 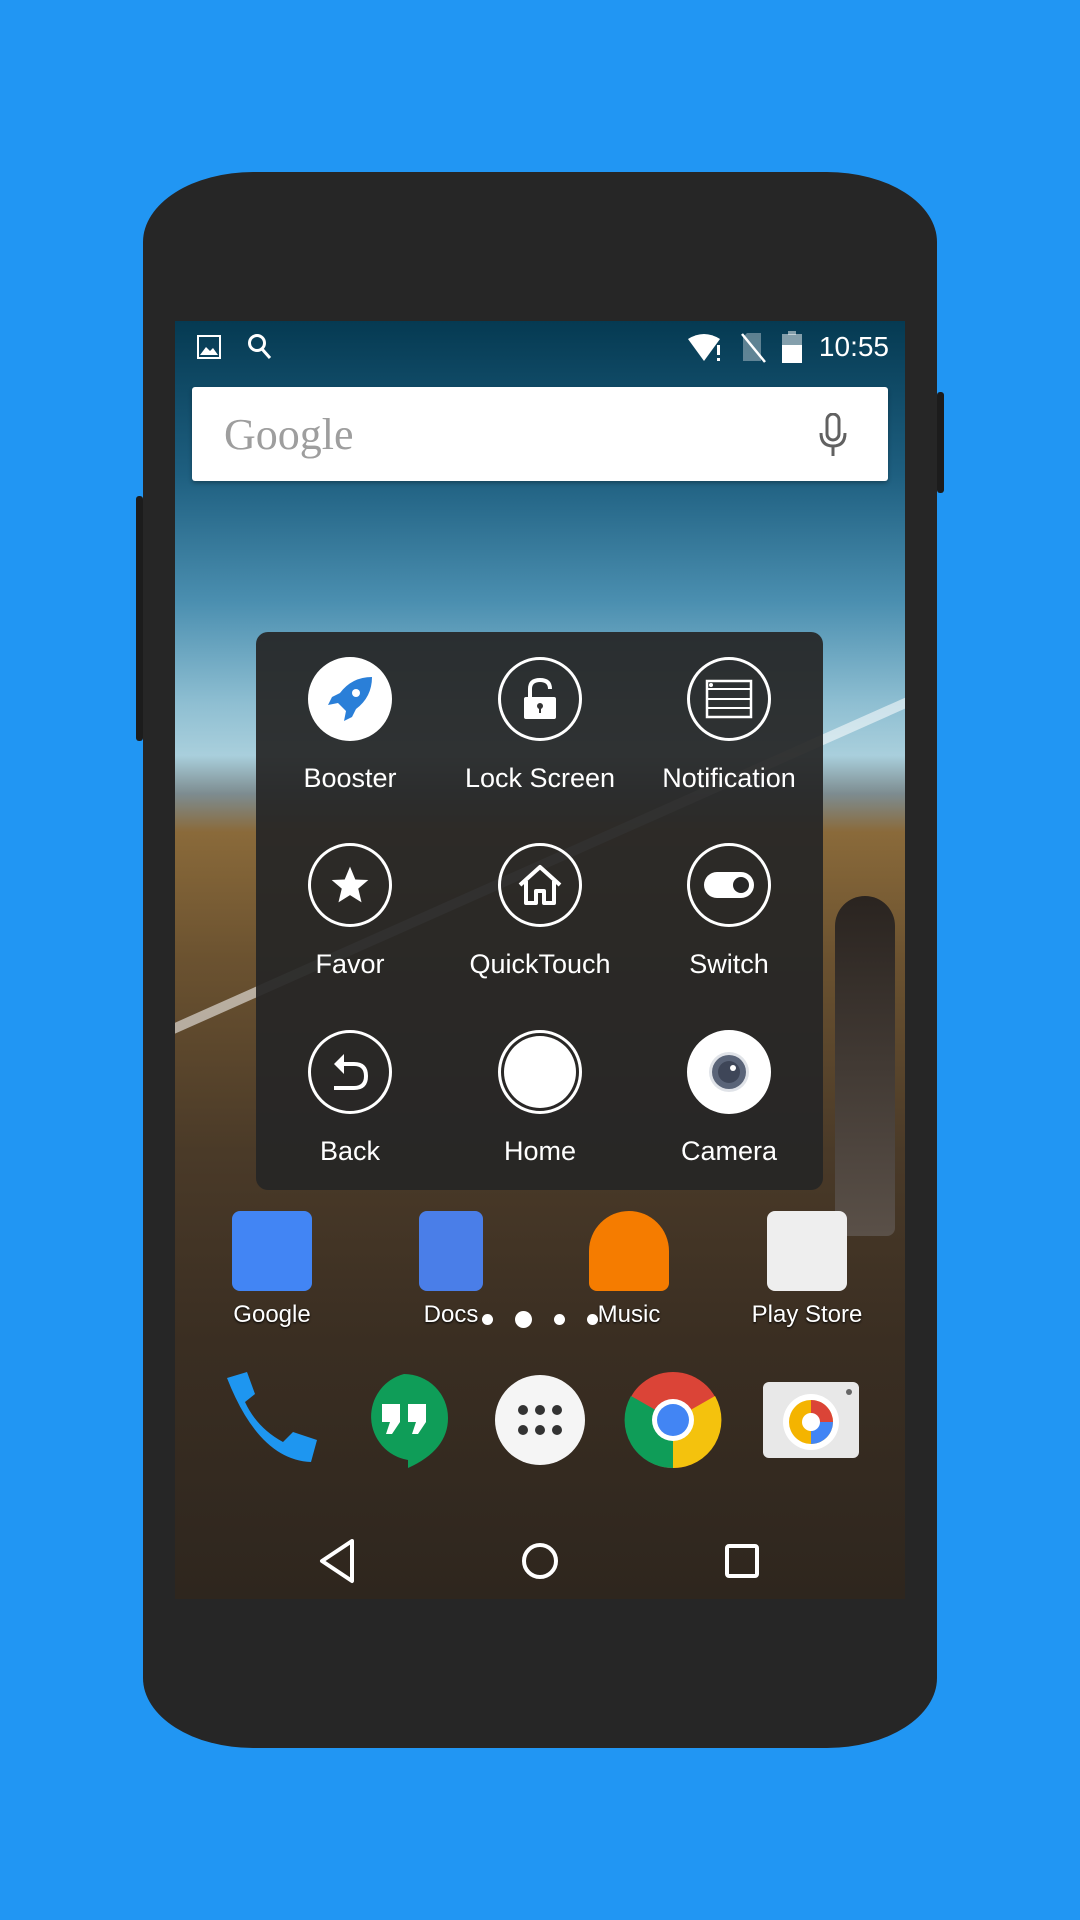 What do you see at coordinates (792, 347) in the screenshot?
I see `battery-icon` at bounding box center [792, 347].